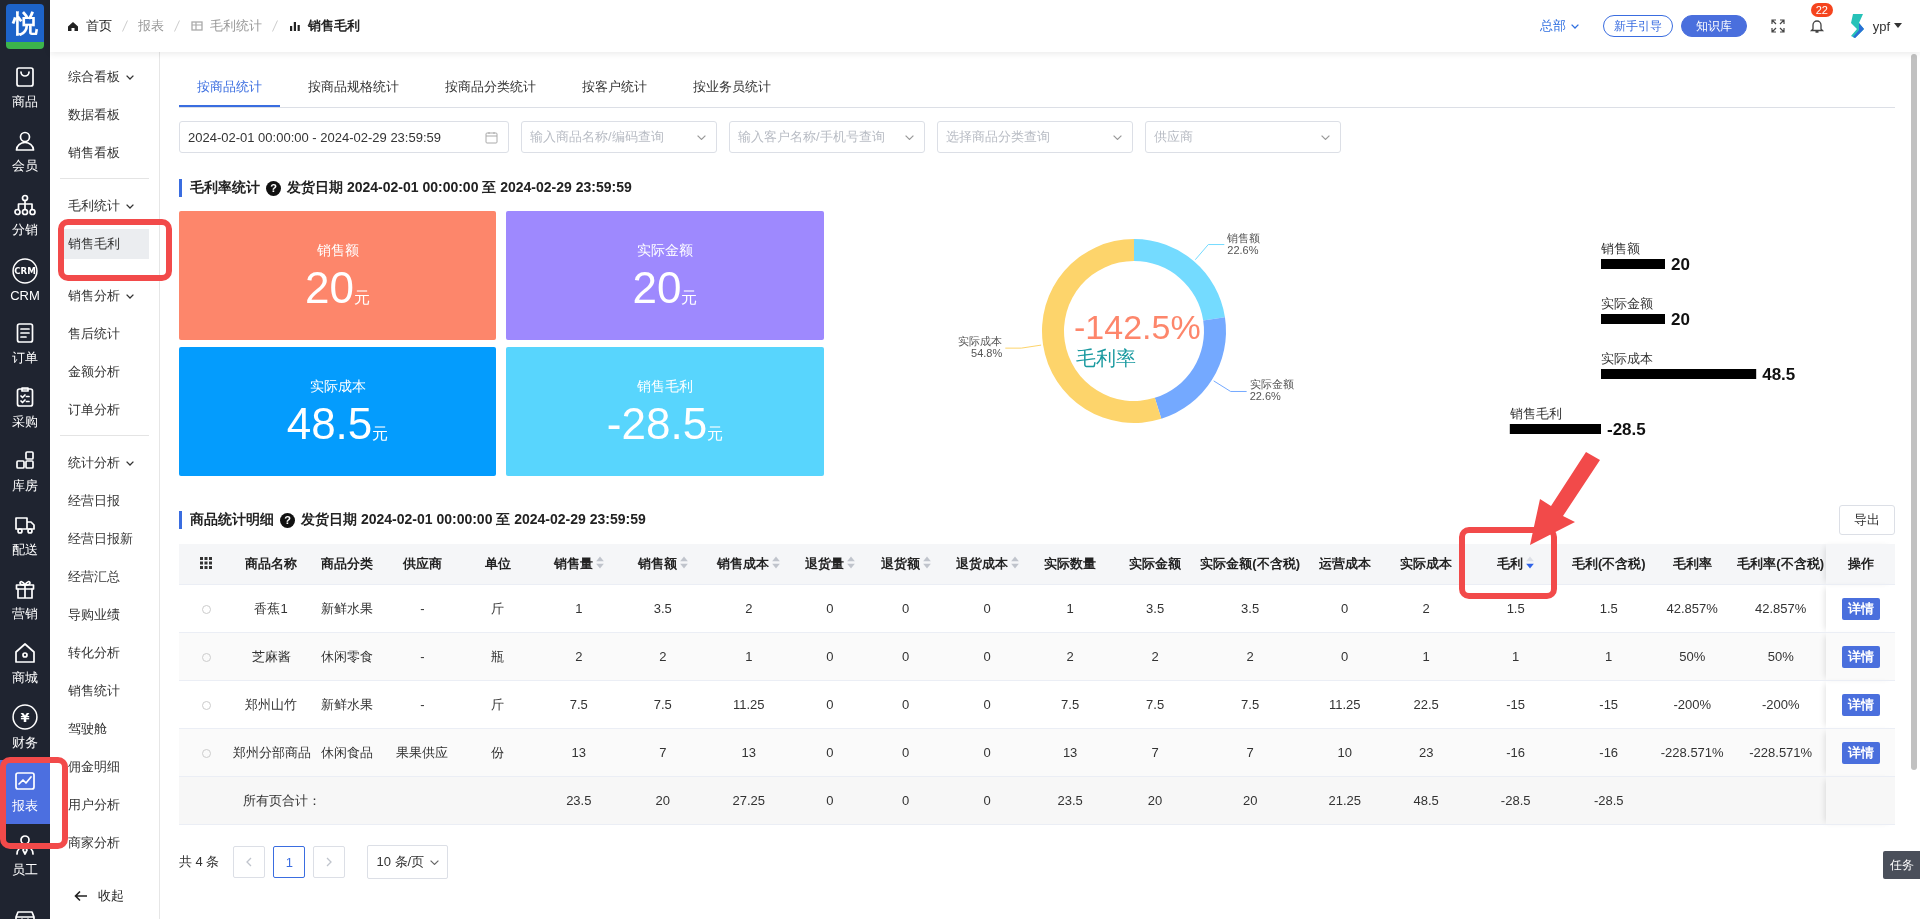 Image resolution: width=1920 pixels, height=919 pixels. Describe the element at coordinates (1713, 26) in the screenshot. I see `knowledge-button: 知识库` at that location.